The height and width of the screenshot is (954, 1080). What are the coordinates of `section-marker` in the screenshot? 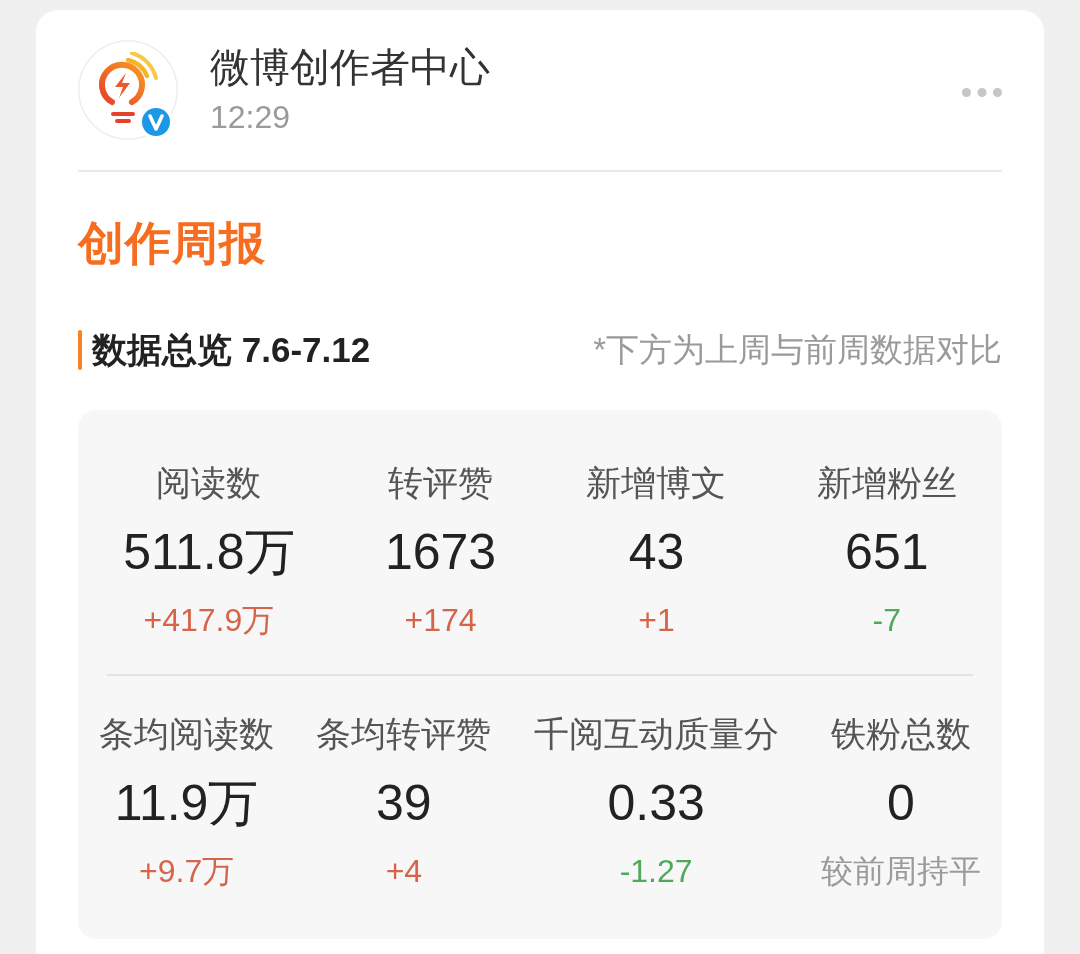 It's located at (80, 350).